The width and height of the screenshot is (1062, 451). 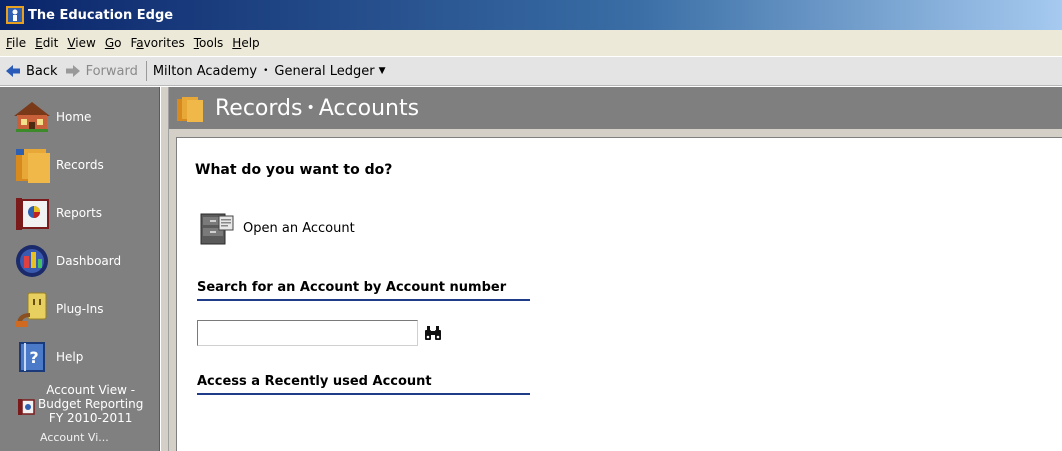 I want to click on sidebar-label-plugins: Plug-Ins, so click(x=80, y=309).